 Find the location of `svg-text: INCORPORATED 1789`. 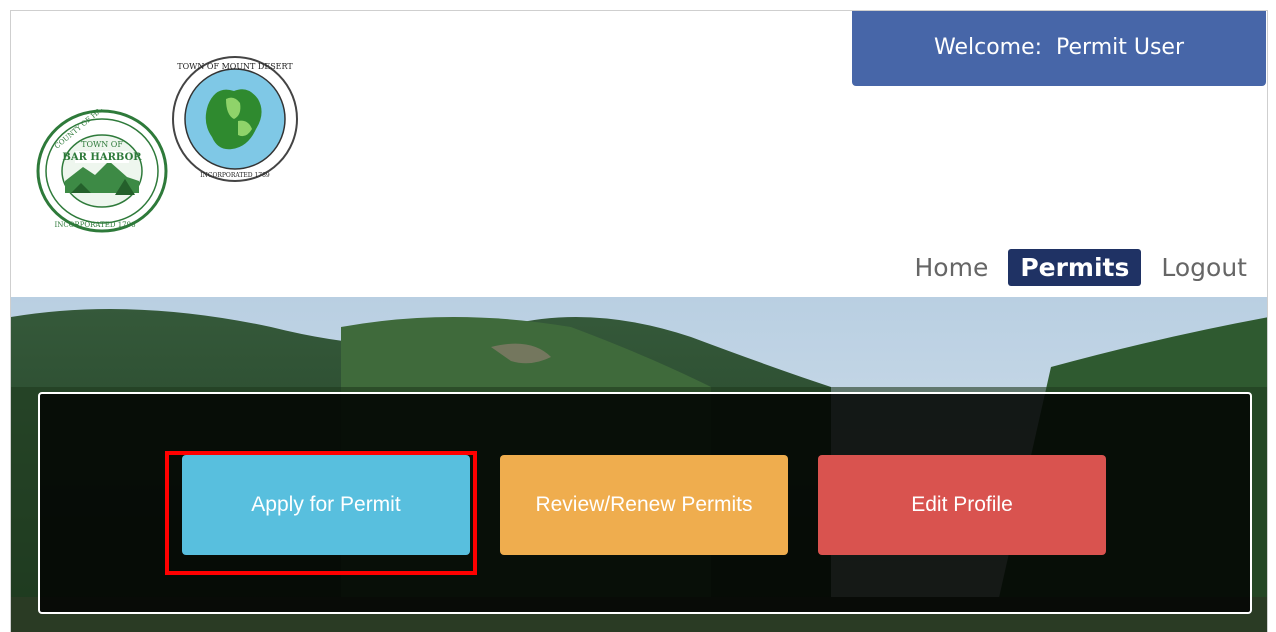

svg-text: INCORPORATED 1789 is located at coordinates (235, 175).